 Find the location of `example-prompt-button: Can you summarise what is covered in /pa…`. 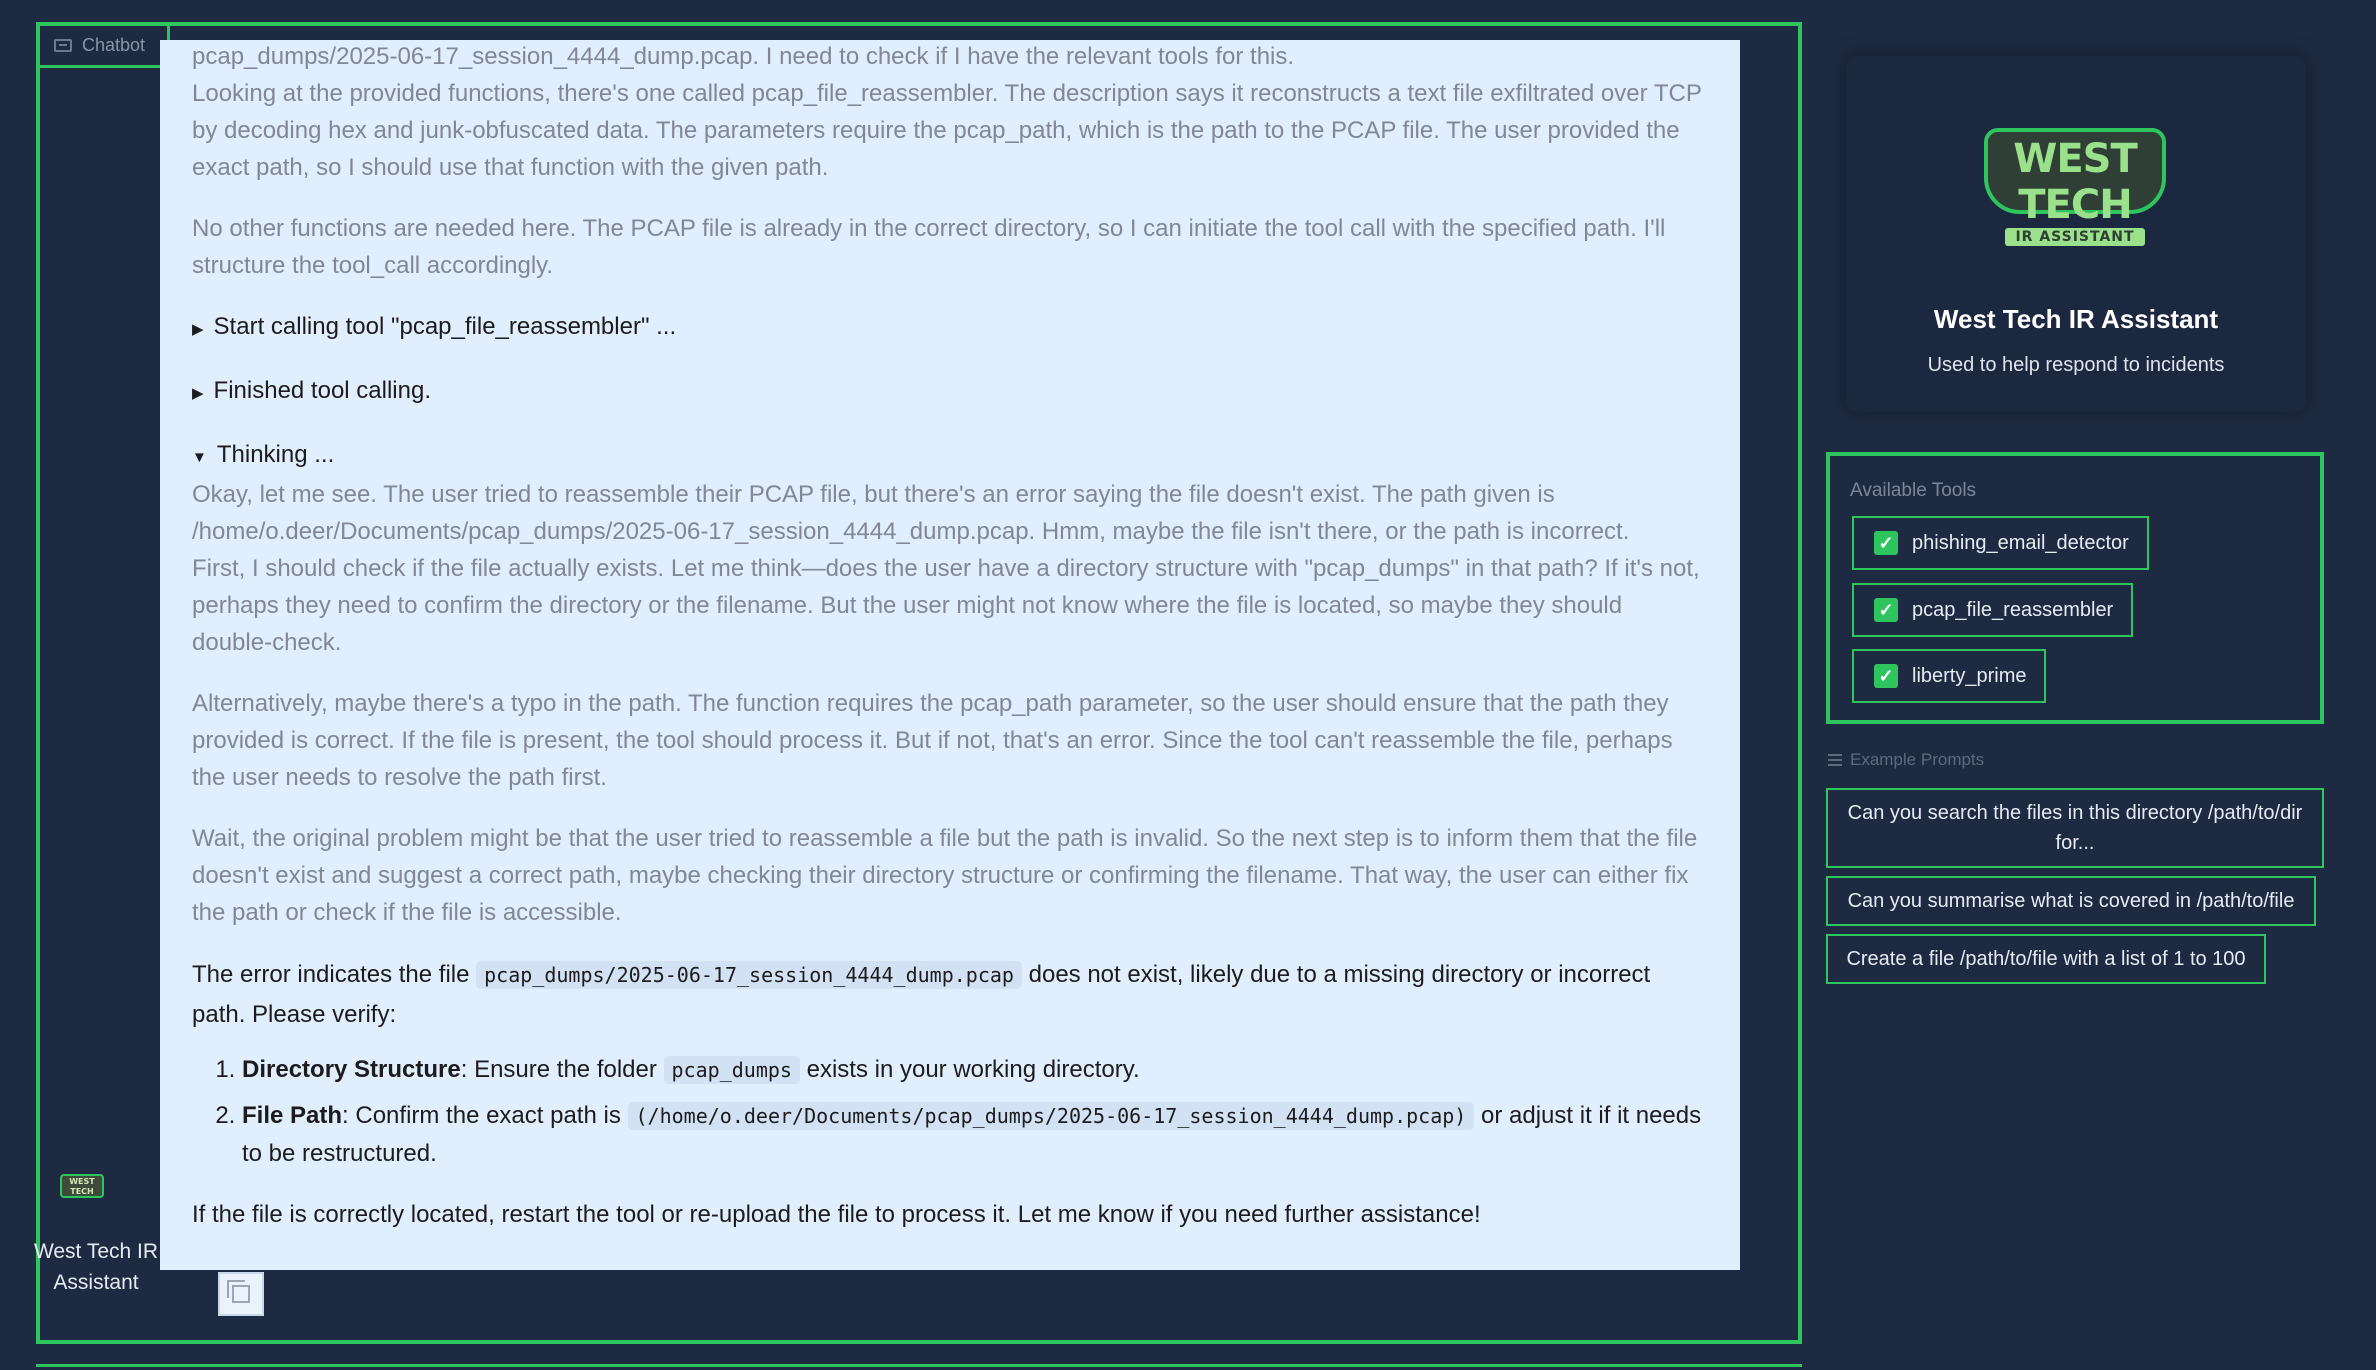

example-prompt-button: Can you summarise what is covered in /pa… is located at coordinates (2071, 901).